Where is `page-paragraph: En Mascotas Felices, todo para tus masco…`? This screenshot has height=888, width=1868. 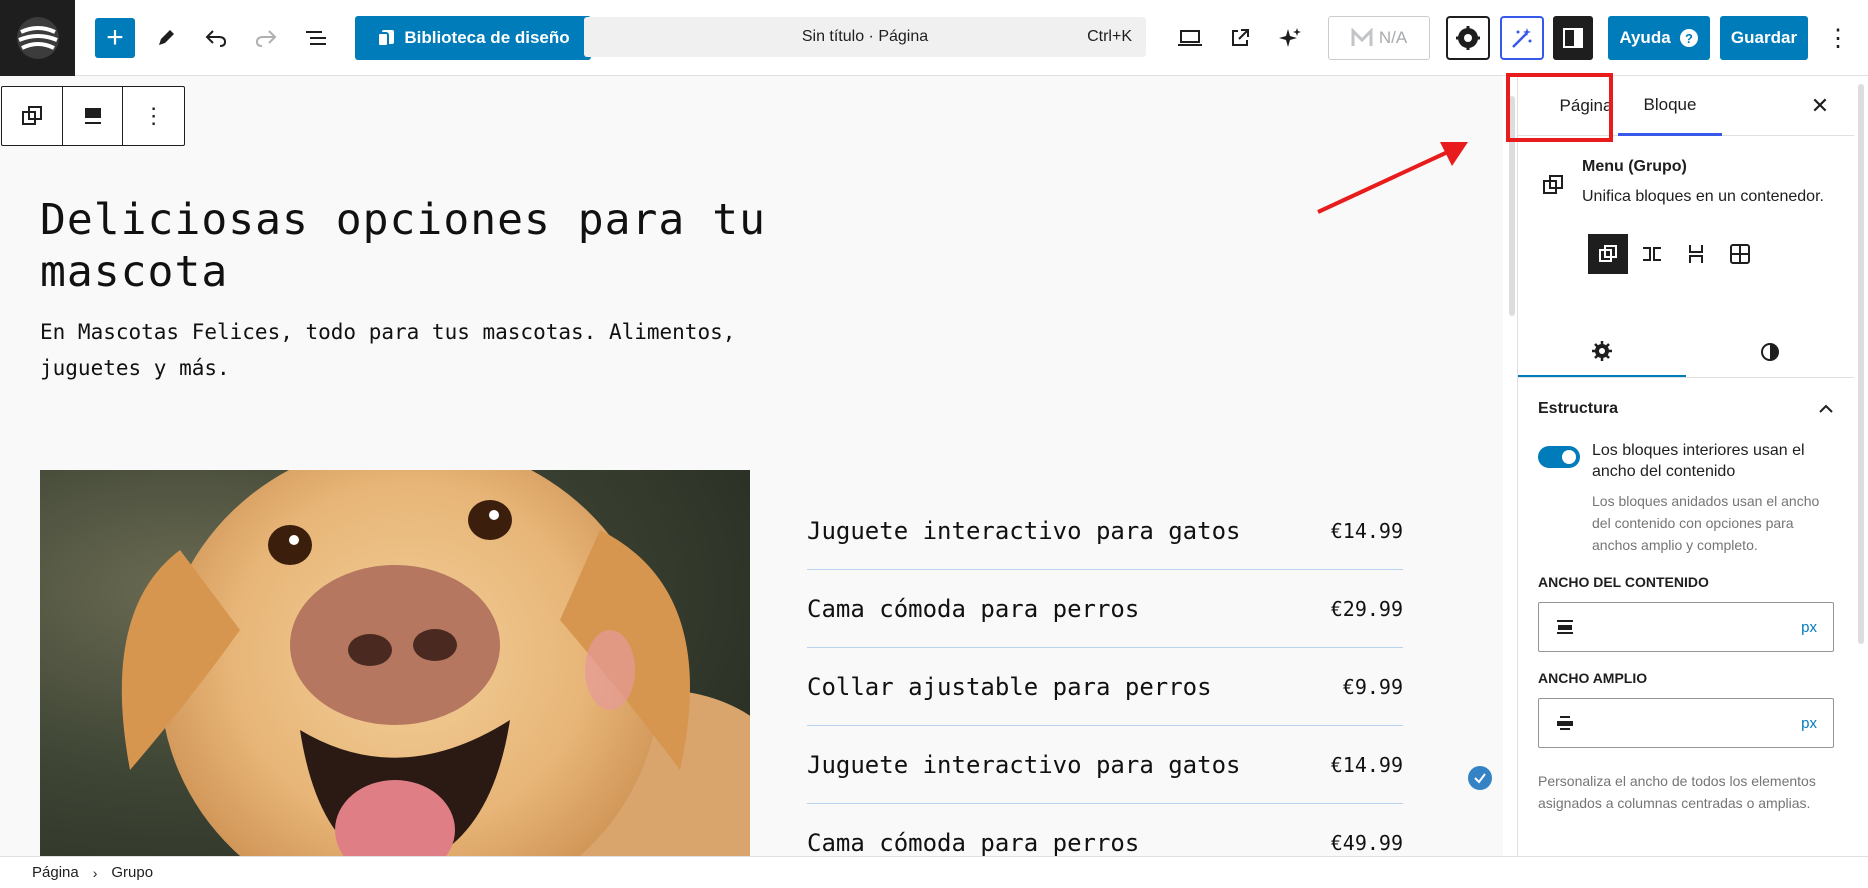
page-paragraph: En Mascotas Felices, todo para tus masco… is located at coordinates (440, 350).